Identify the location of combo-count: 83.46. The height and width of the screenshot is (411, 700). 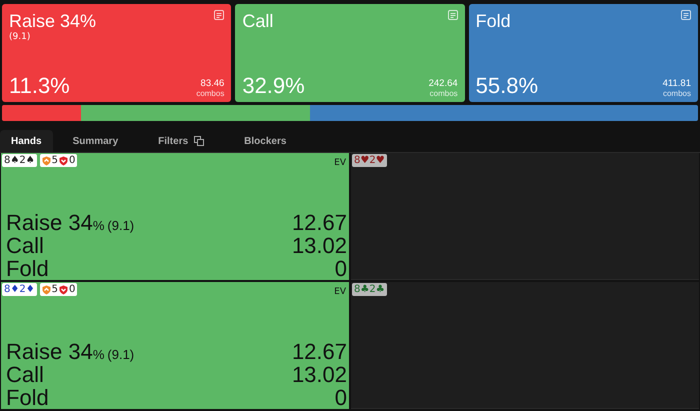
(212, 83).